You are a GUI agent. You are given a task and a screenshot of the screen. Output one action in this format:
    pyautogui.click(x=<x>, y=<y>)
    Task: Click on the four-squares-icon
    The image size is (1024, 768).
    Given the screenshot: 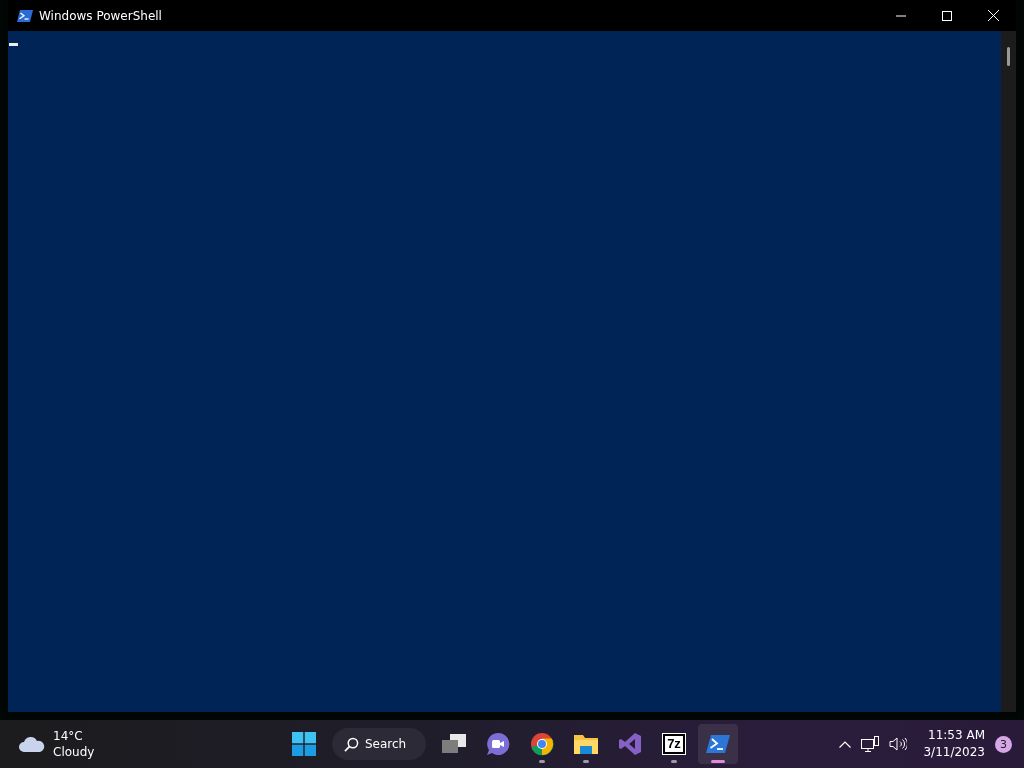 What is the action you would take?
    pyautogui.click(x=304, y=744)
    